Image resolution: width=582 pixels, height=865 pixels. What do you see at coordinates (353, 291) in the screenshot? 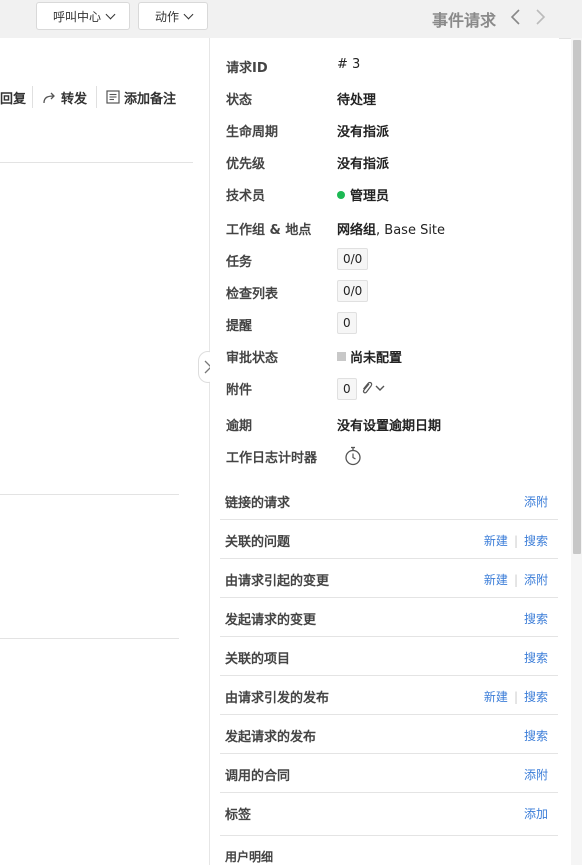
I see `checklist-count: 0/0` at bounding box center [353, 291].